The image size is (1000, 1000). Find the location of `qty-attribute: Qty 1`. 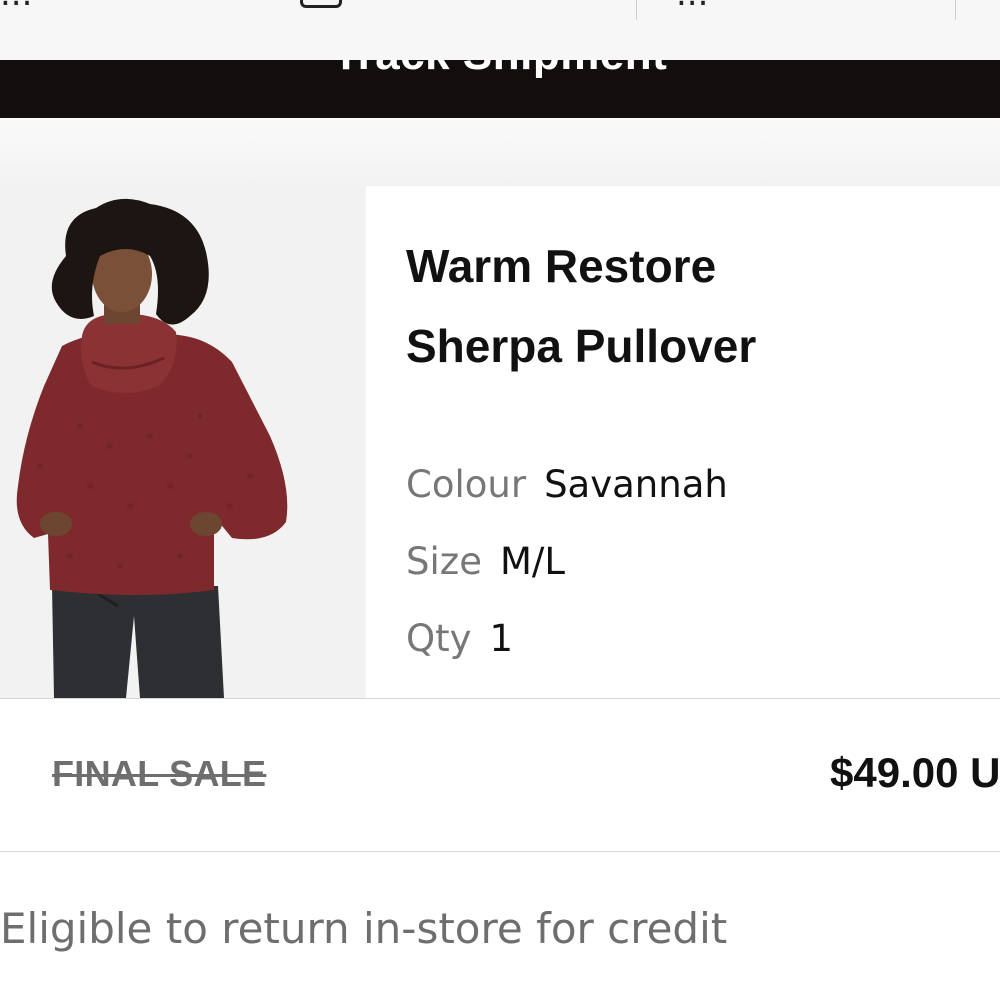

qty-attribute: Qty 1 is located at coordinates (459, 638).